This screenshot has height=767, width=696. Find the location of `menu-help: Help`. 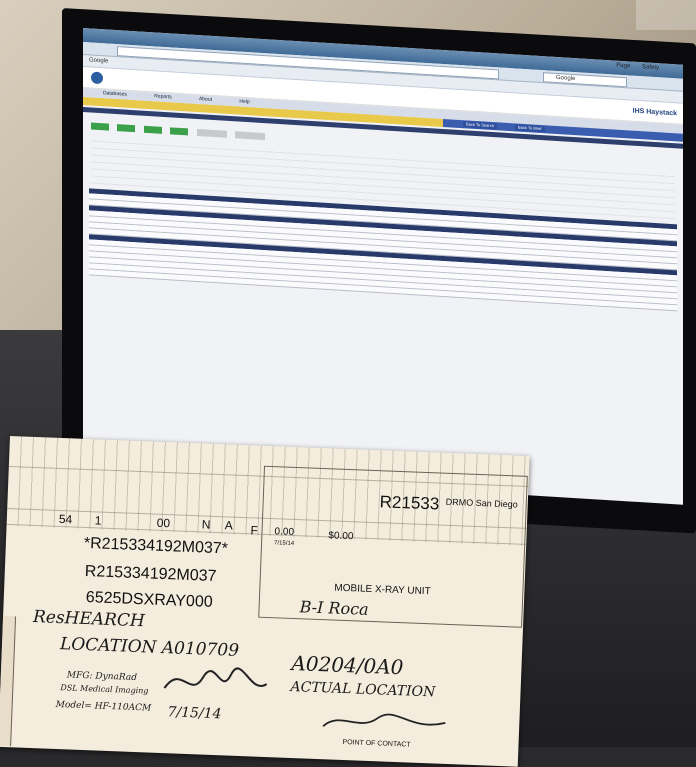

menu-help: Help is located at coordinates (244, 102).